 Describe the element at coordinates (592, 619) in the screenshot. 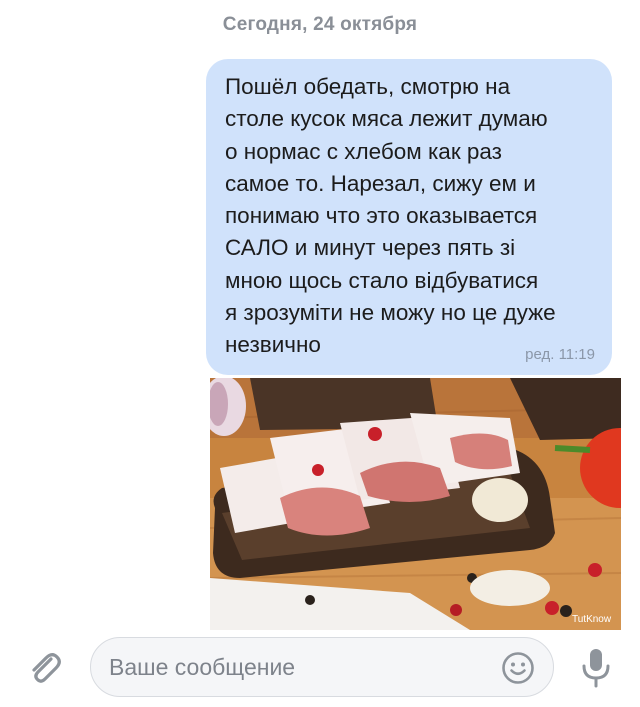

I see `photo-watermark: TutKnow` at that location.